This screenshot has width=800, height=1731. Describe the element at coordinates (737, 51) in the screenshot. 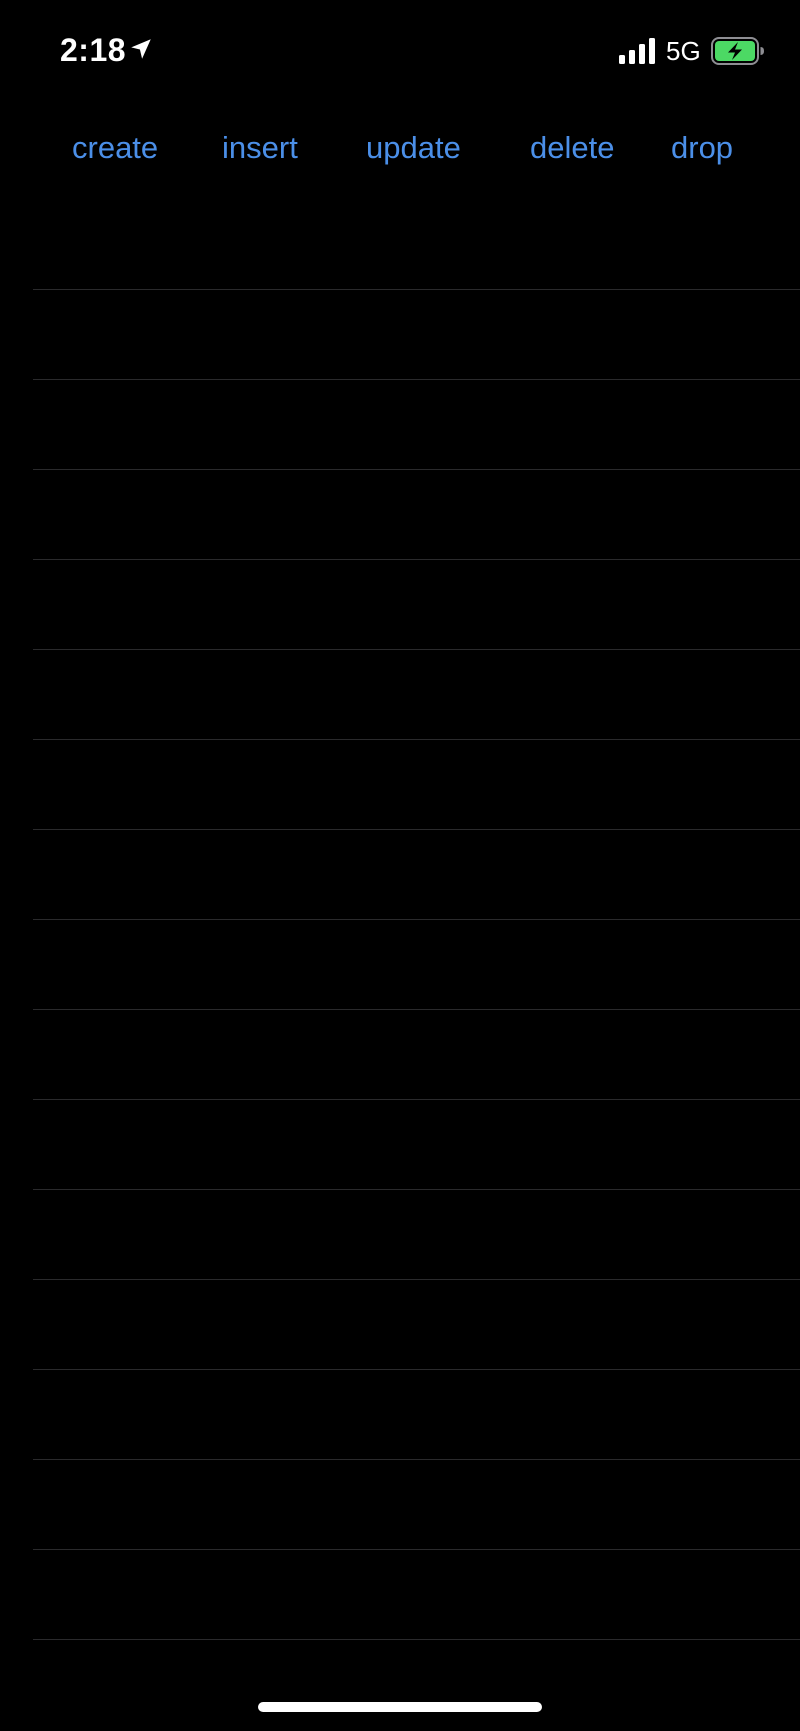

I see `battery-charging-icon` at that location.